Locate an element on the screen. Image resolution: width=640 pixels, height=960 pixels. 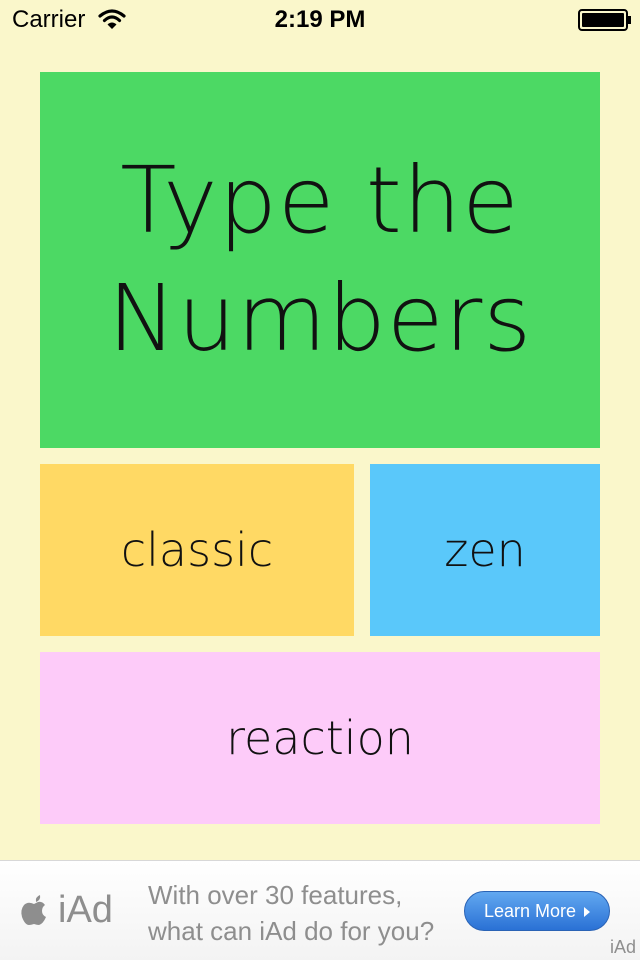
classic-mode-label: classic is located at coordinates (197, 550).